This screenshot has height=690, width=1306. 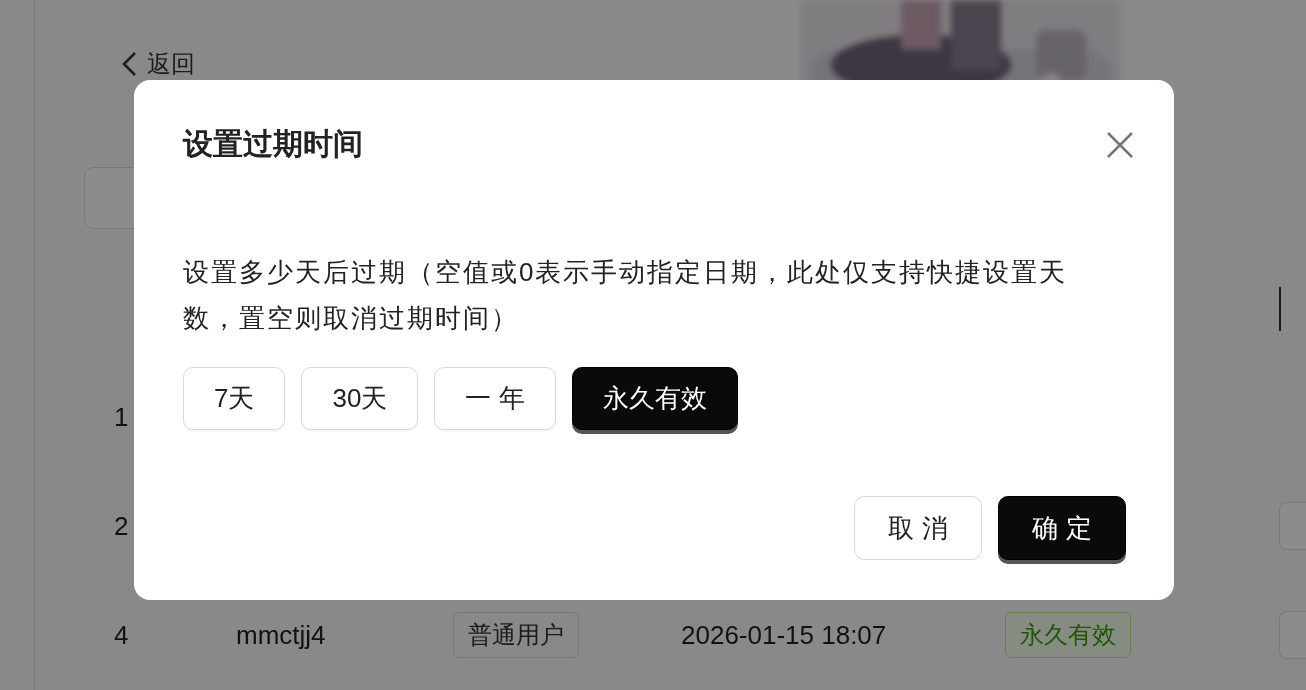 What do you see at coordinates (495, 398) in the screenshot?
I see `preset-button: 一 年` at bounding box center [495, 398].